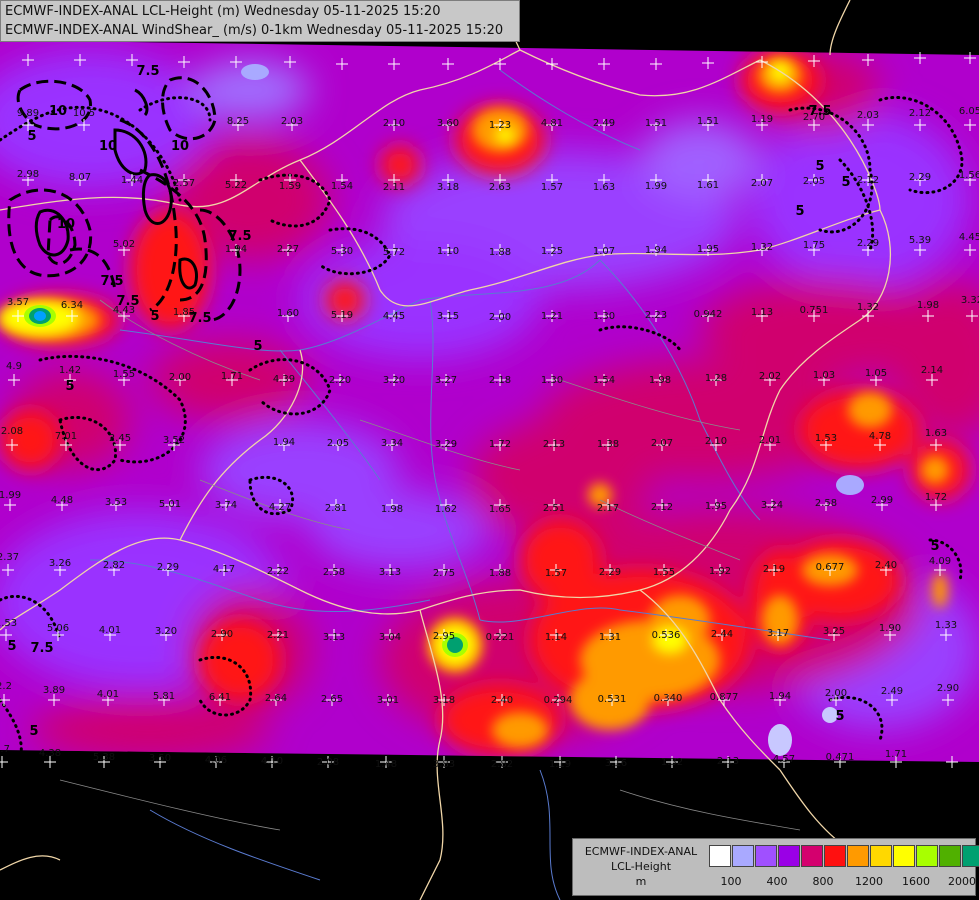 The width and height of the screenshot is (979, 900). Describe the element at coordinates (448, 187) in the screenshot. I see `station-value: 3.18` at that location.